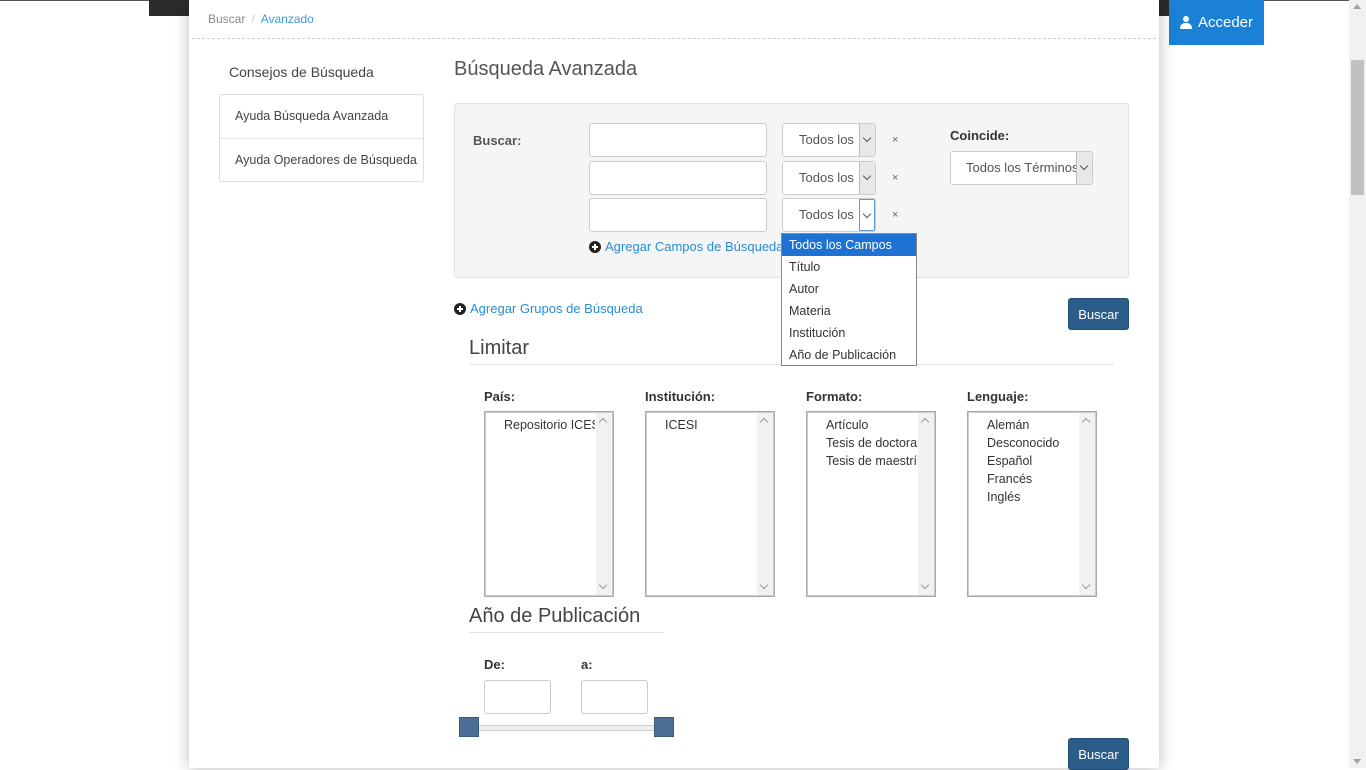 The width and height of the screenshot is (1366, 770). I want to click on facet-label-language: Lenguaje:, so click(998, 396).